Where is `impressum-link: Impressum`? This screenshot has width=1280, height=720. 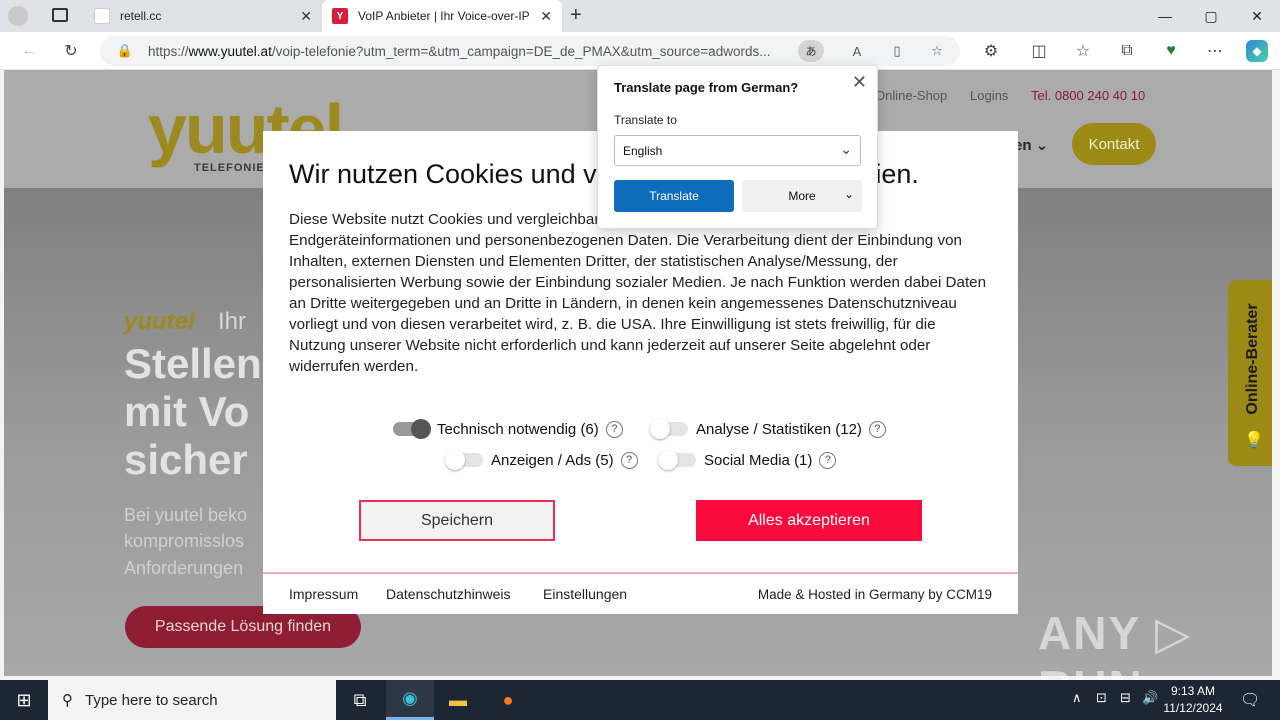
impressum-link: Impressum is located at coordinates (323, 594).